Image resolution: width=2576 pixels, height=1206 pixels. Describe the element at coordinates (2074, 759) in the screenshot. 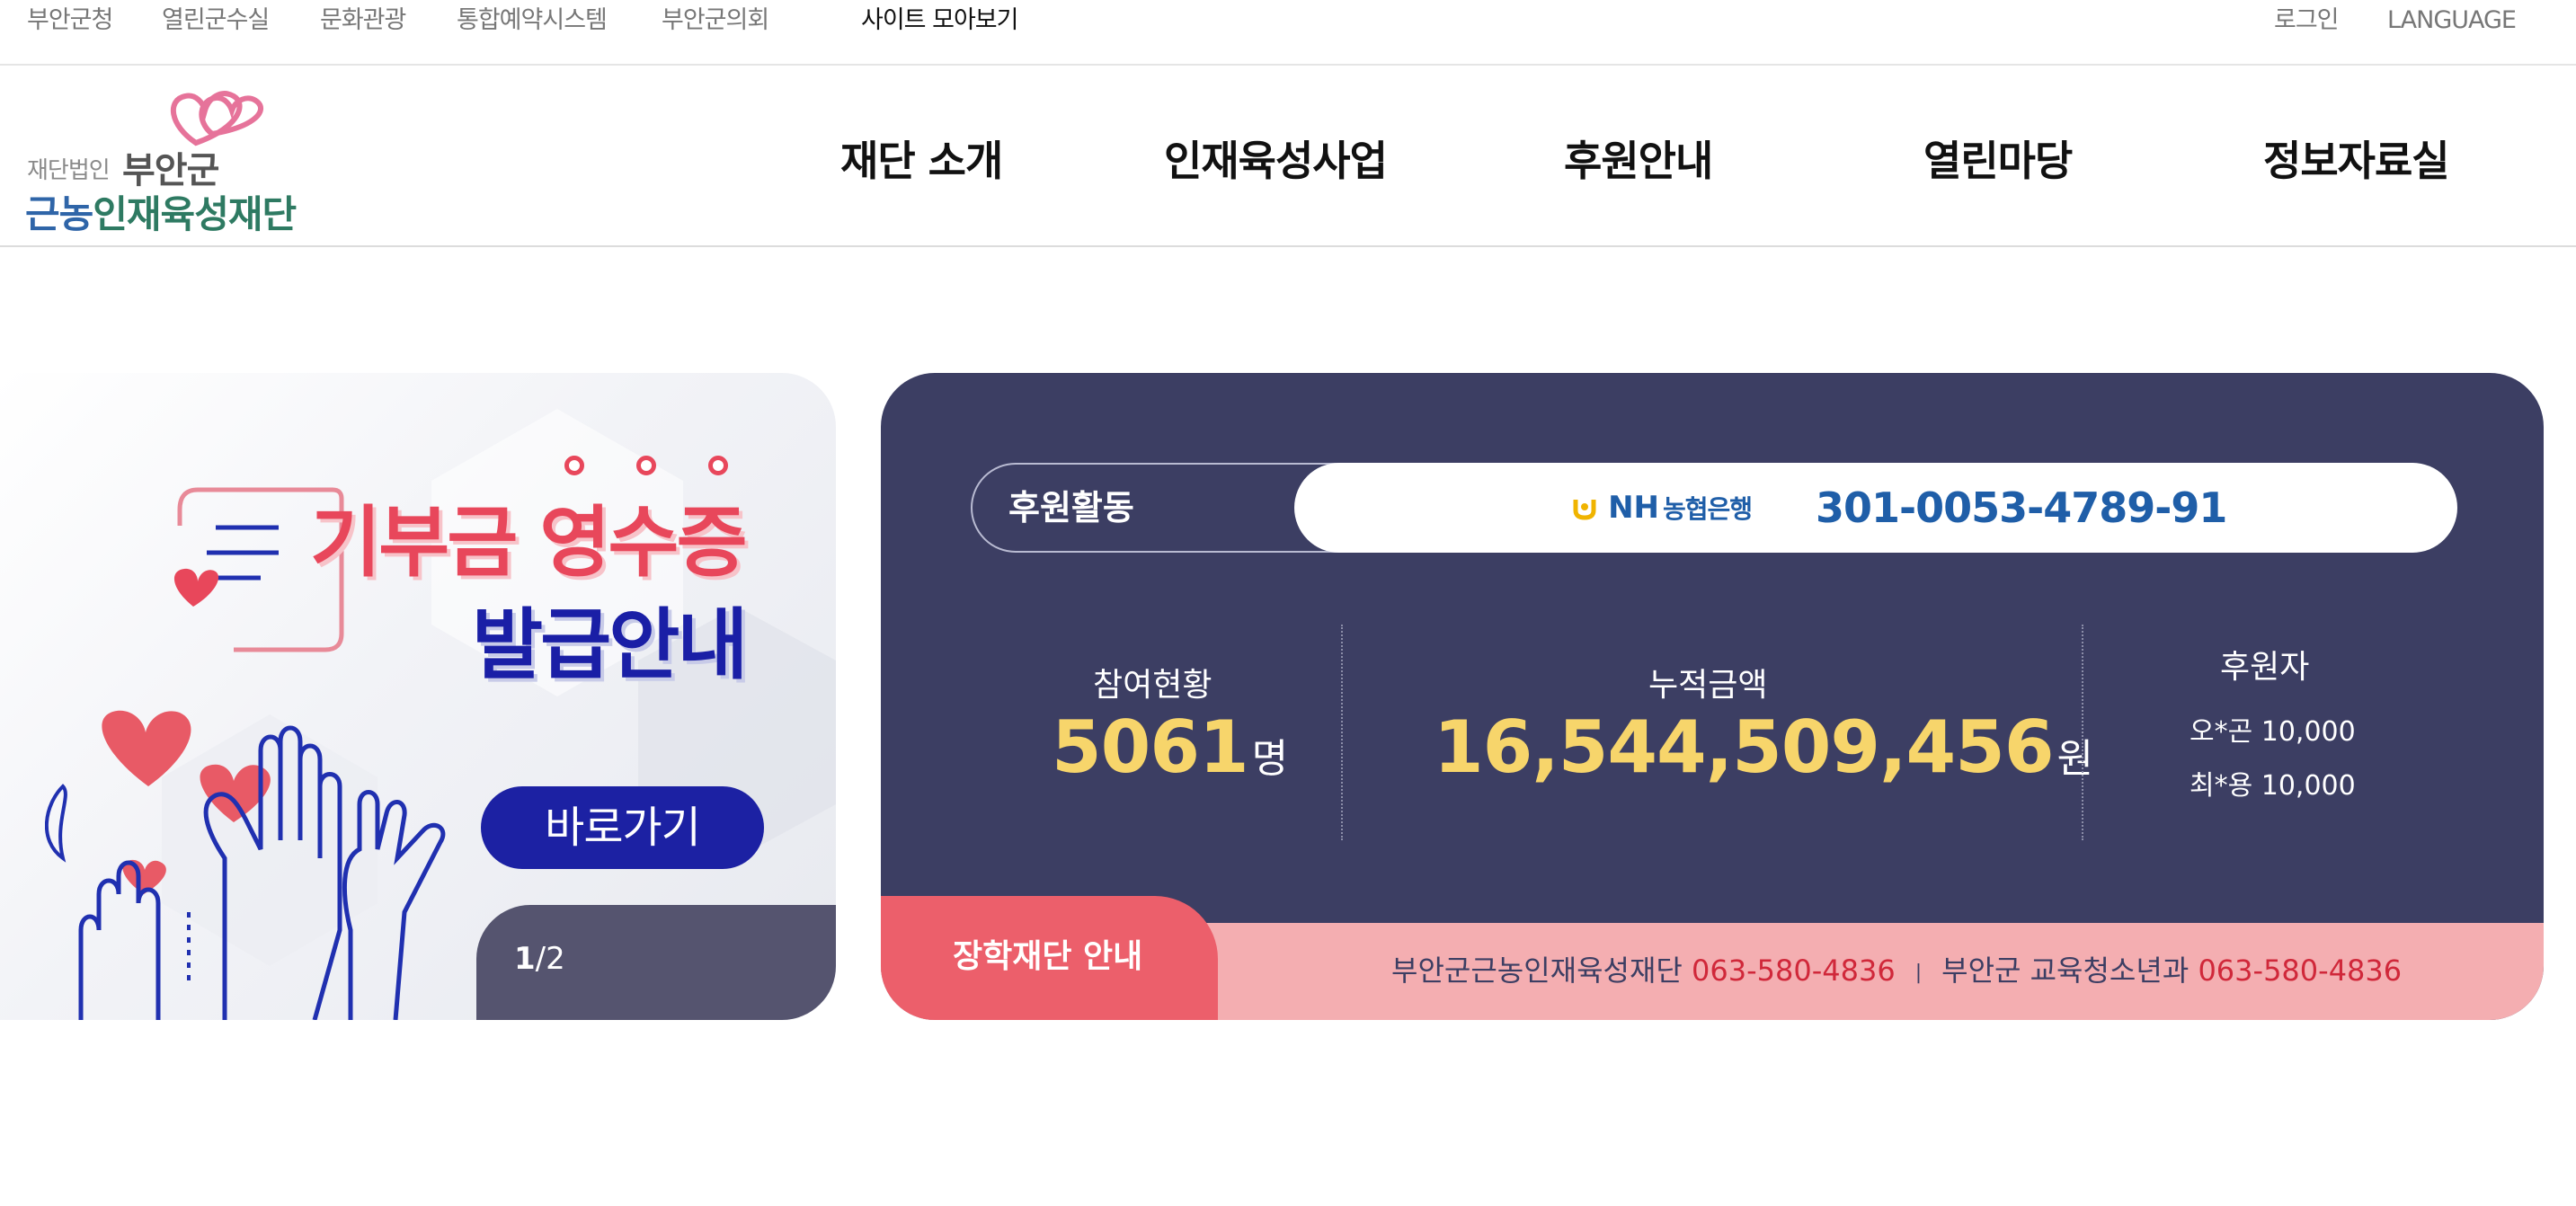

I see `amount-unit: 원` at that location.